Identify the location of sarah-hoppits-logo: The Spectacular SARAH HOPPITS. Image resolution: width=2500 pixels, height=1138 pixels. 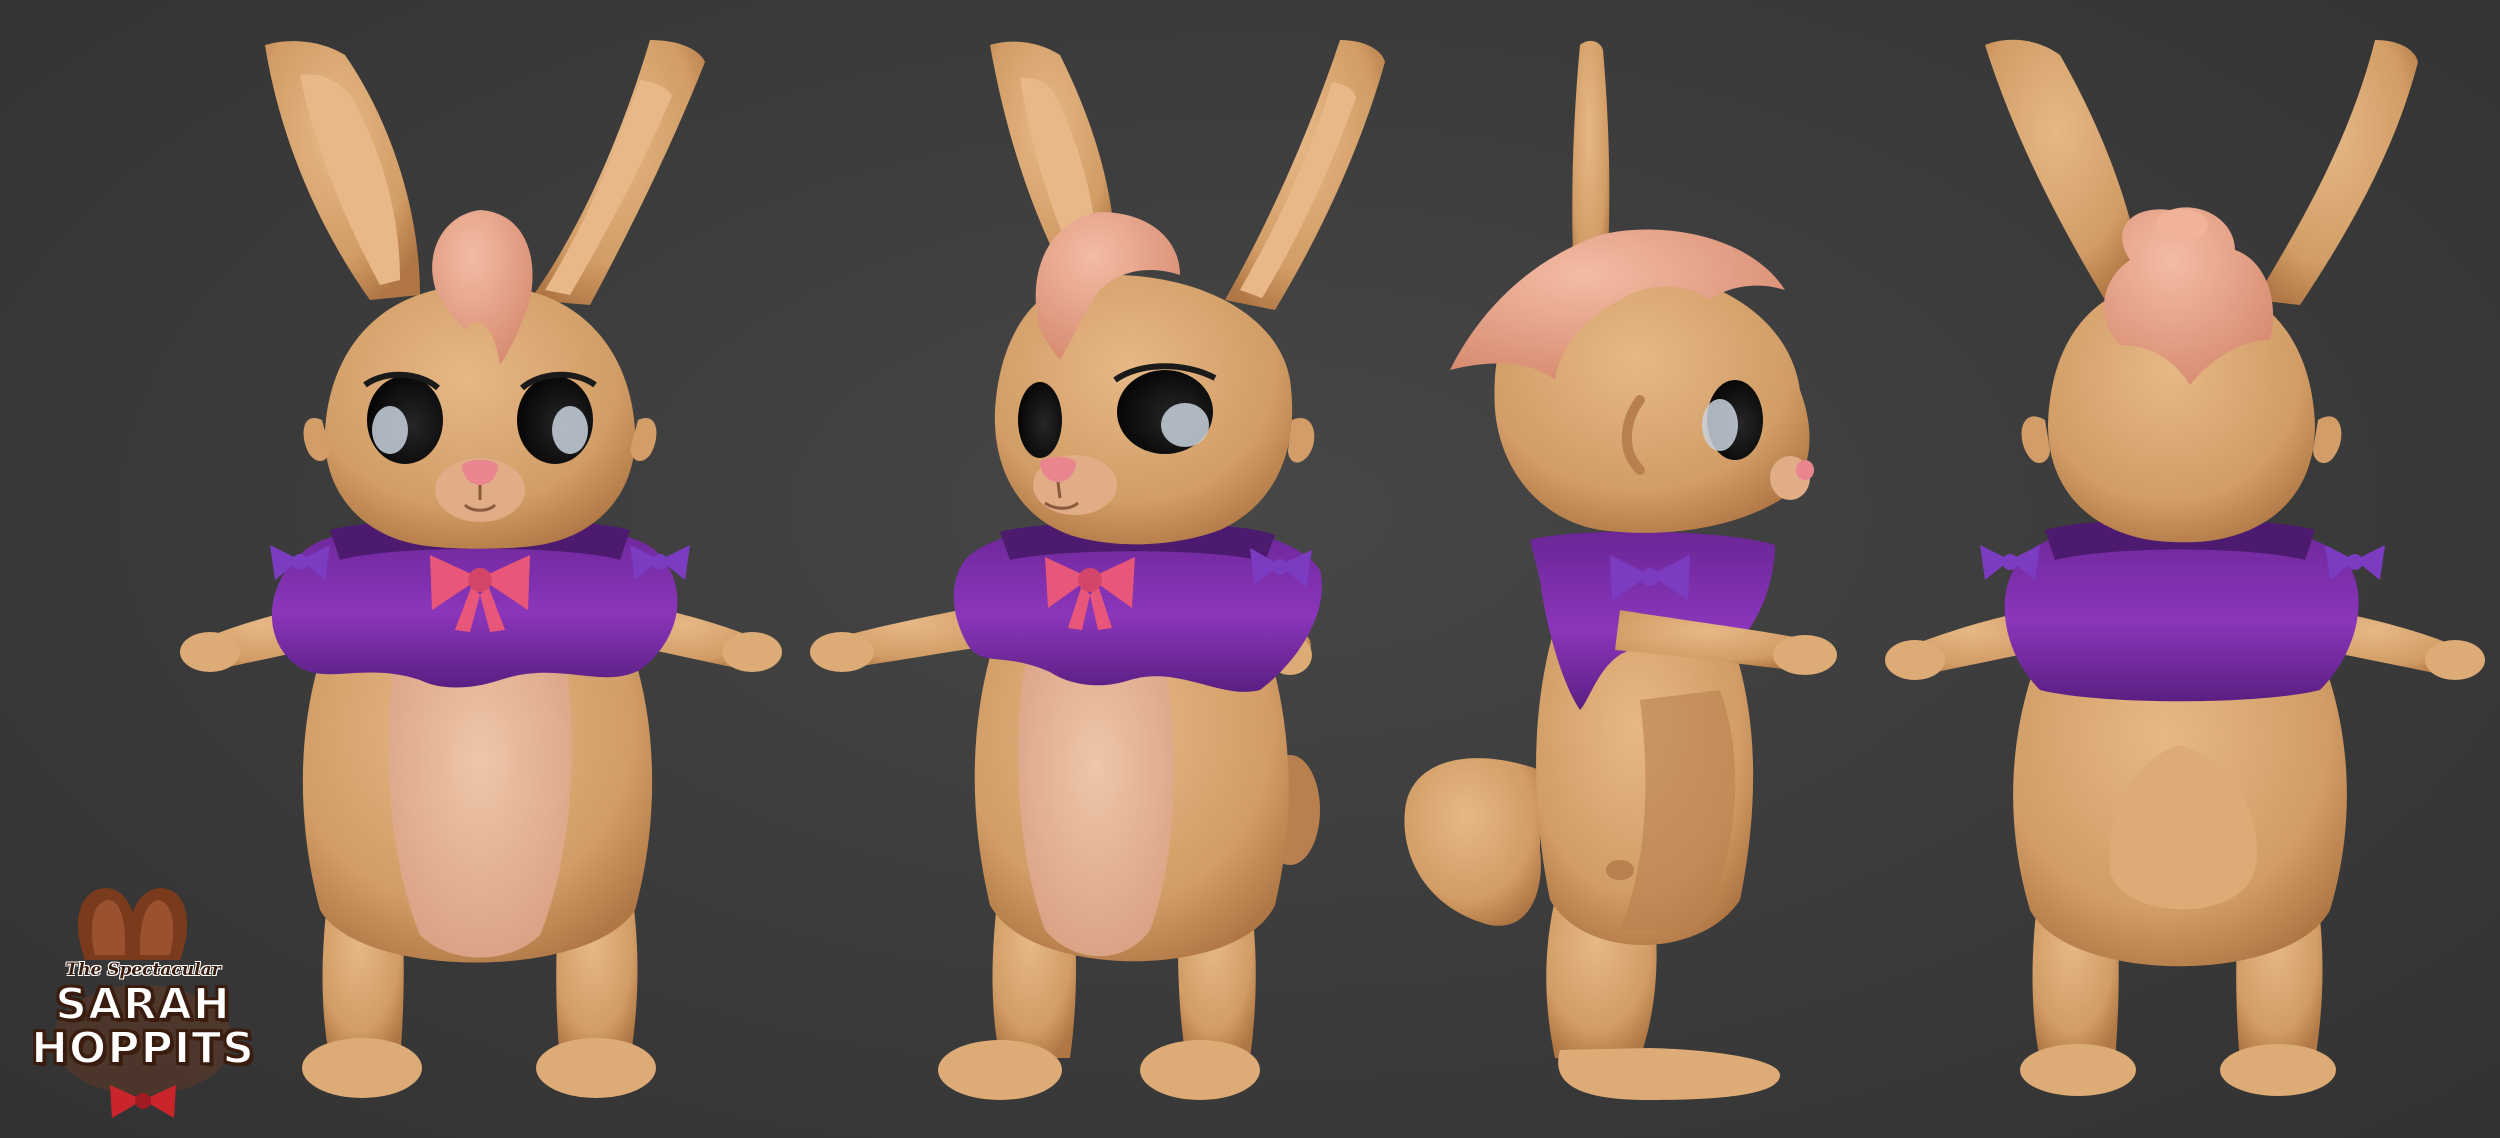
(143, 1017).